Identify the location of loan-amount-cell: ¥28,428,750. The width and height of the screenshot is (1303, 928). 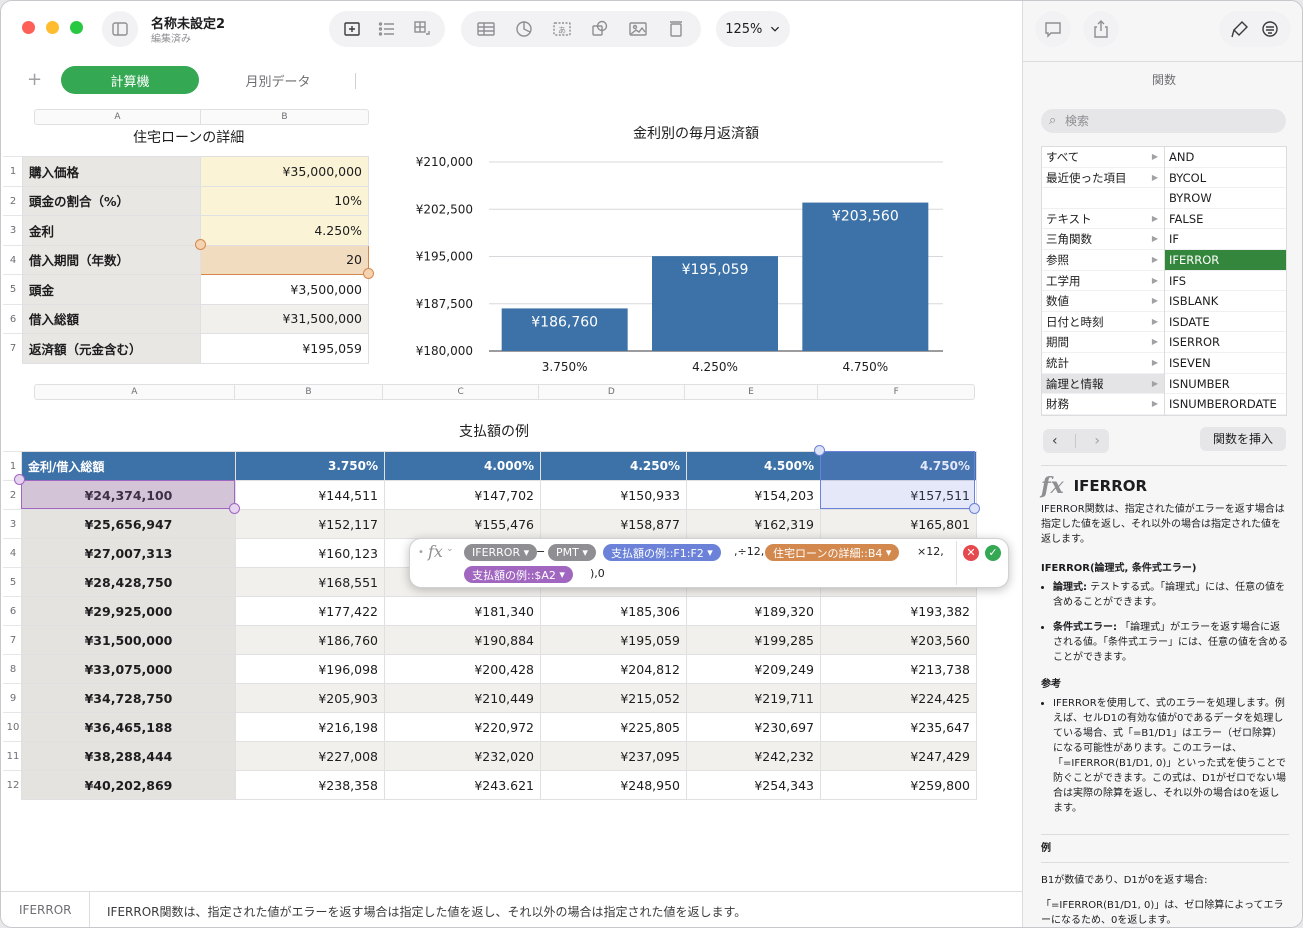
(128, 582).